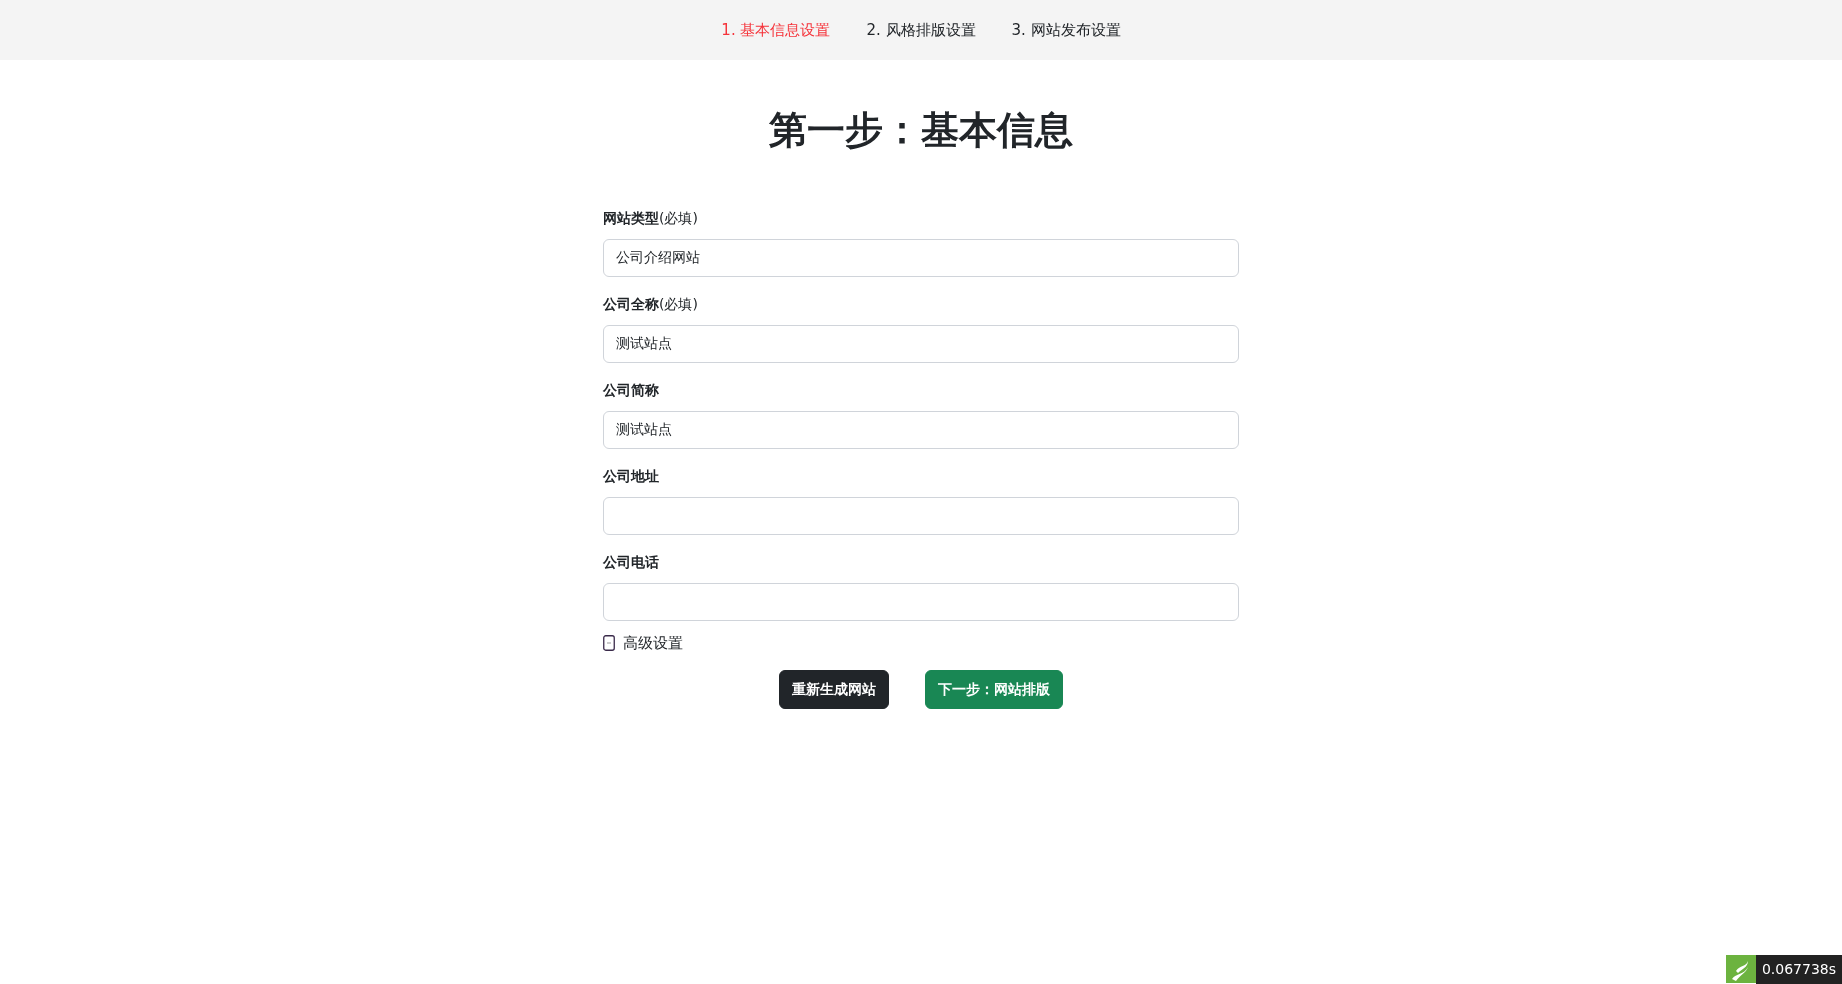  Describe the element at coordinates (650, 218) in the screenshot. I see `field-label: 网站类型(必填)` at that location.